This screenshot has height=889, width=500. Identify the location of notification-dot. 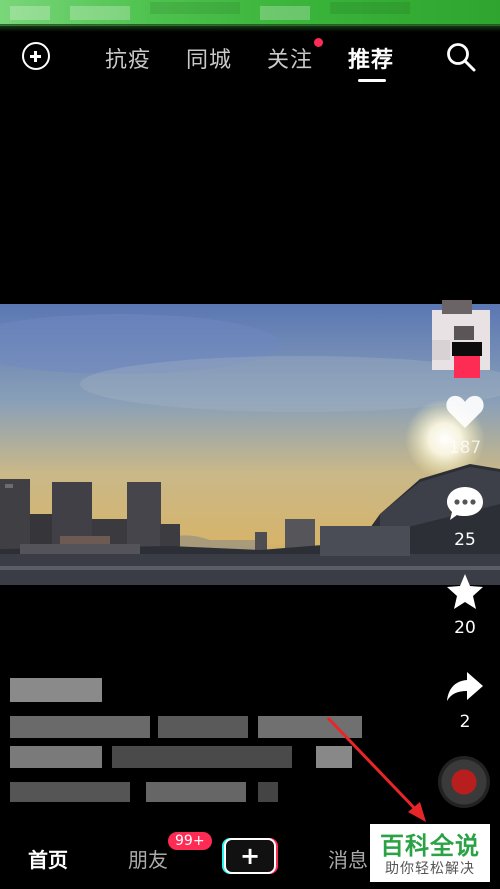
(318, 42).